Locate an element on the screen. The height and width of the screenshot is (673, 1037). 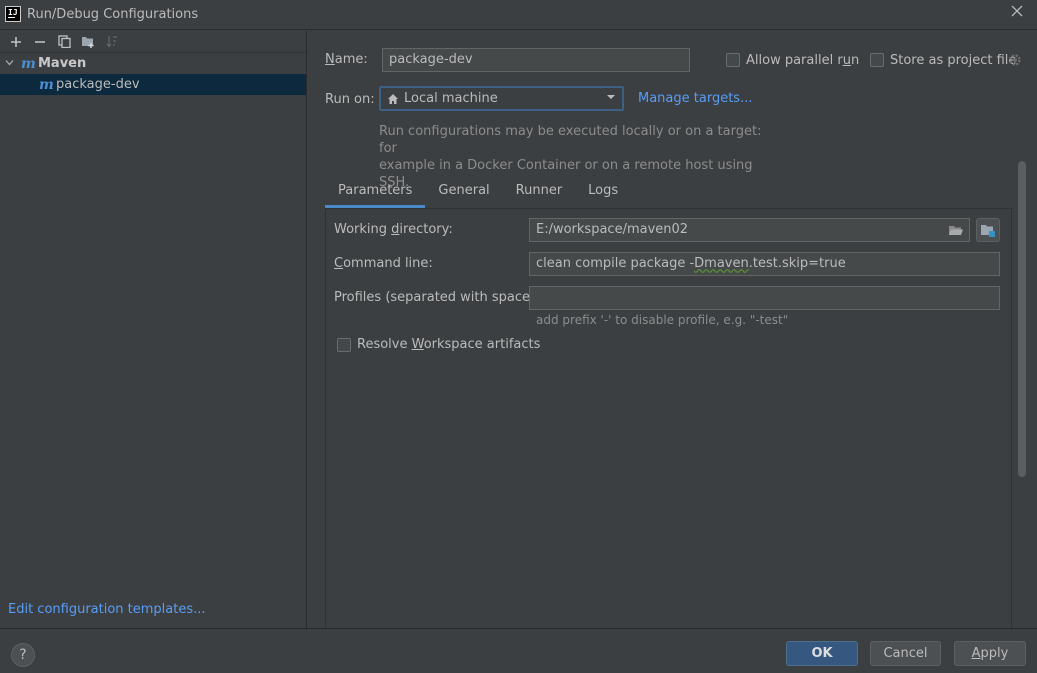
app-icon-text: IJ is located at coordinates (13, 13).